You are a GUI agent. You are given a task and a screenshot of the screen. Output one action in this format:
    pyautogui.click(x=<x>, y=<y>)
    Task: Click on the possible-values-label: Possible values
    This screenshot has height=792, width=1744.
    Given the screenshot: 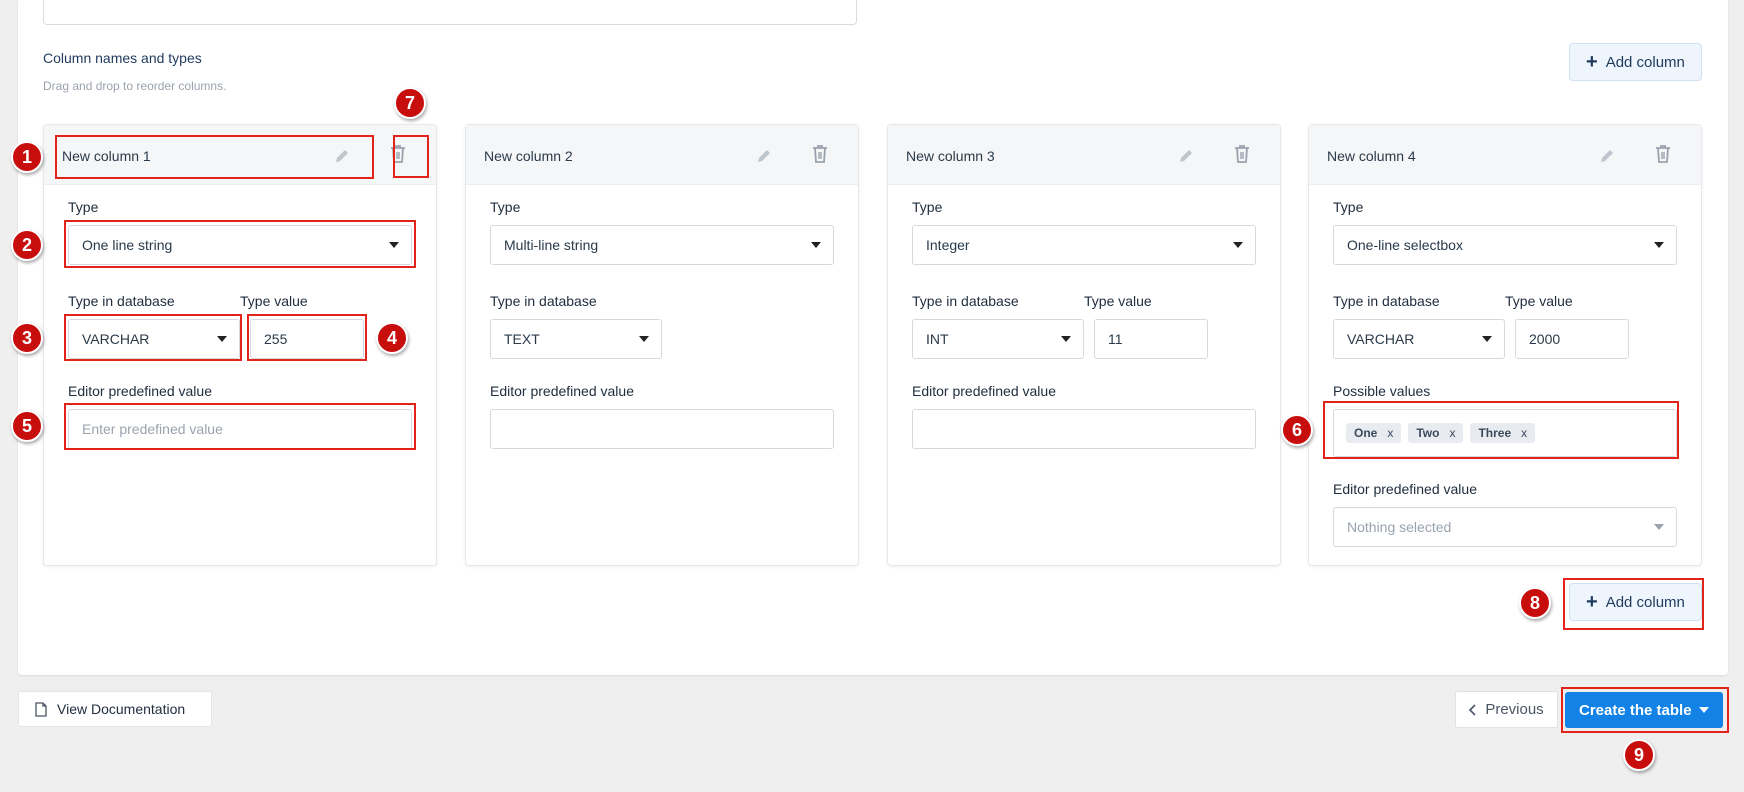 What is the action you would take?
    pyautogui.click(x=1382, y=391)
    